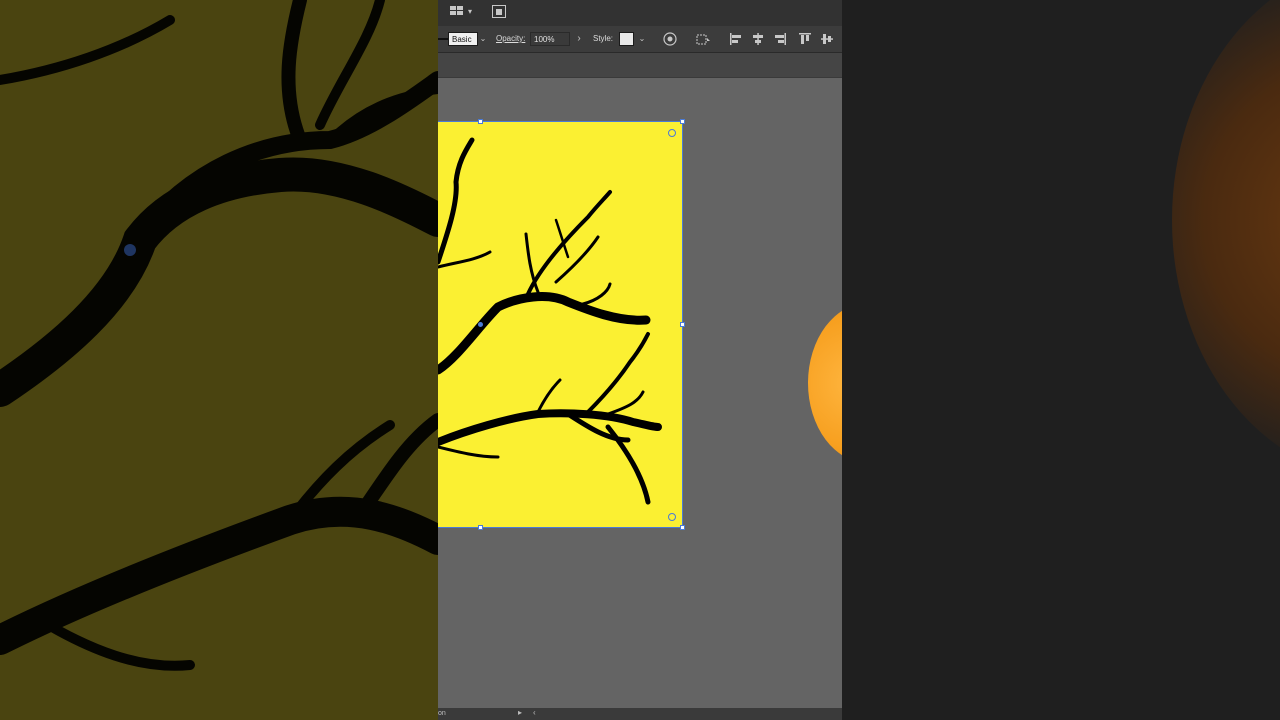  Describe the element at coordinates (603, 38) in the screenshot. I see `style-label: Style:` at that location.